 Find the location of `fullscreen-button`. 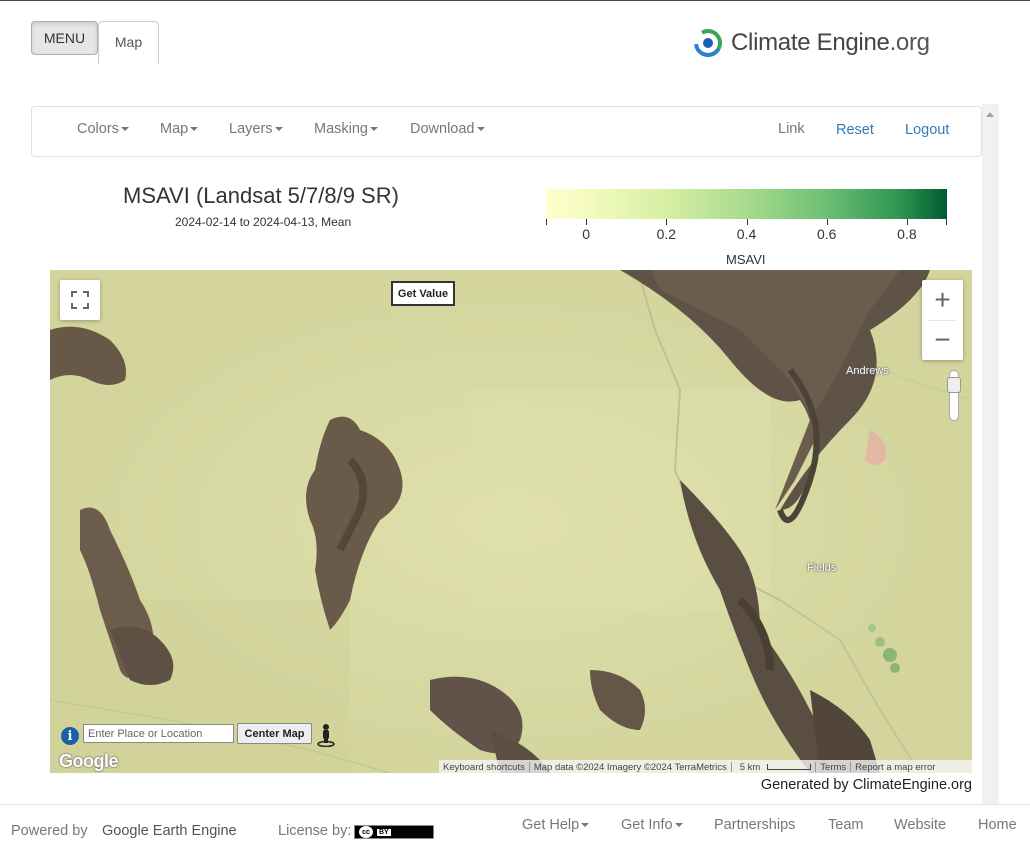

fullscreen-button is located at coordinates (80, 300).